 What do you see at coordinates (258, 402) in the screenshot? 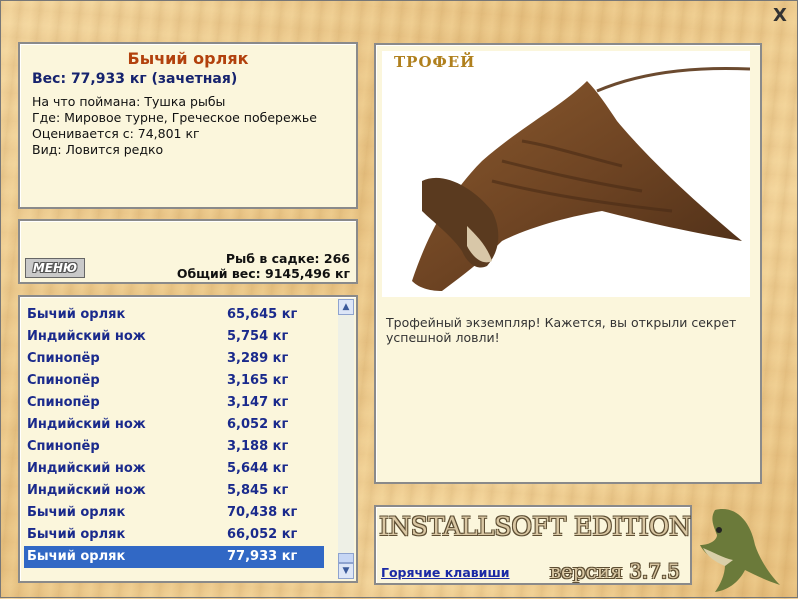
I see `list-item-weight: 3,147 кг` at bounding box center [258, 402].